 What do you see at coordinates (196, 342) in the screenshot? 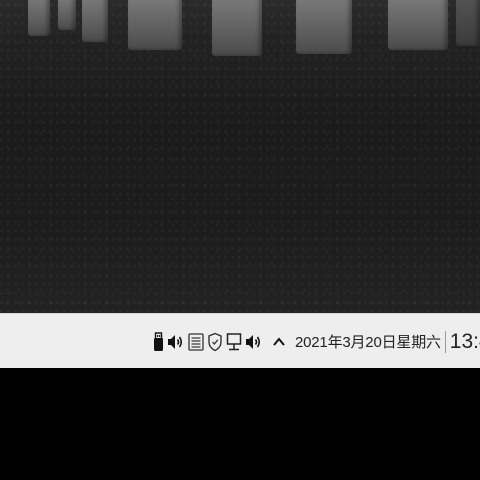
I see `keyboard-icon` at bounding box center [196, 342].